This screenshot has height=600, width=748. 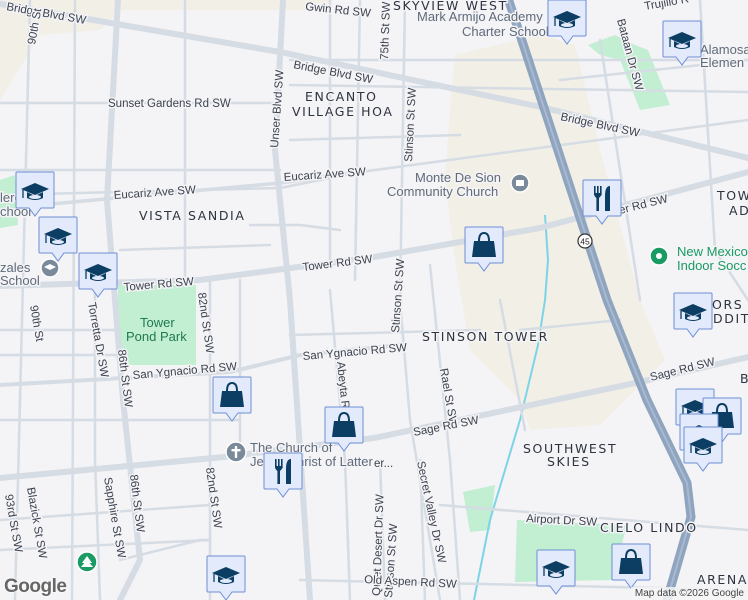 I want to click on school-dot-icon, so click(x=50, y=268).